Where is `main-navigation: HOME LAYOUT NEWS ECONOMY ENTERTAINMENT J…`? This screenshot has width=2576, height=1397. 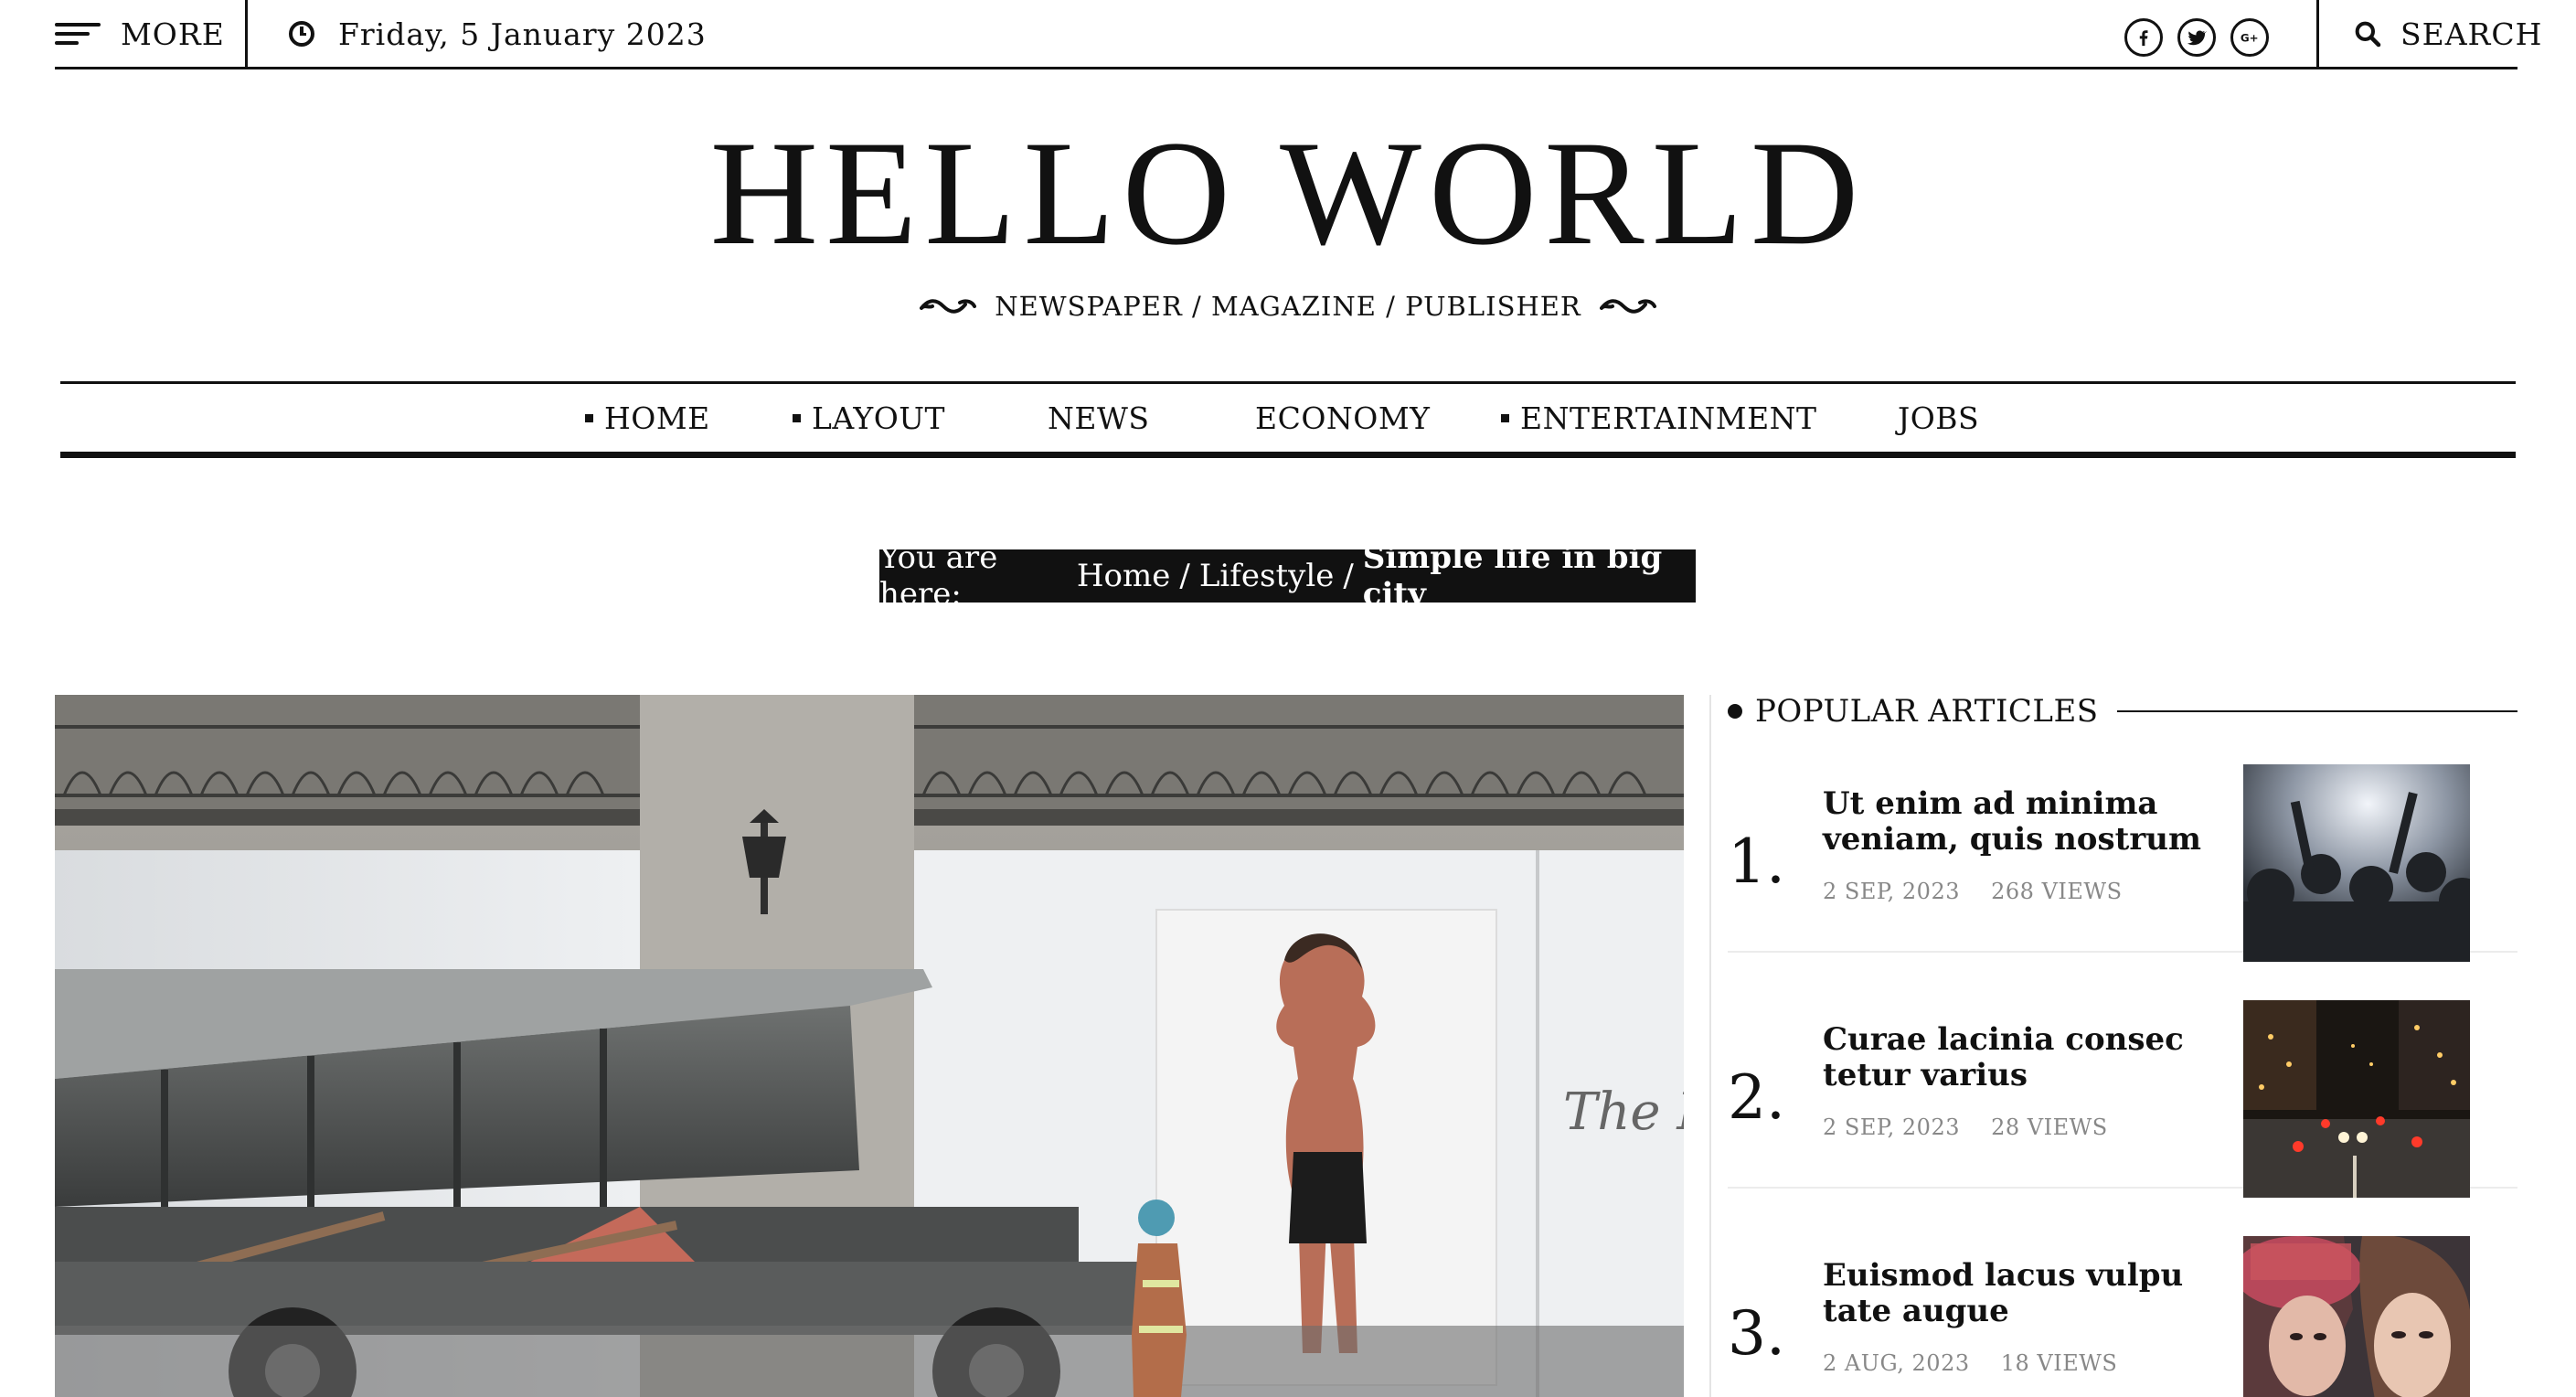
main-navigation: HOME LAYOUT NEWS ECONOMY ENTERTAINMENT J… is located at coordinates (1288, 419).